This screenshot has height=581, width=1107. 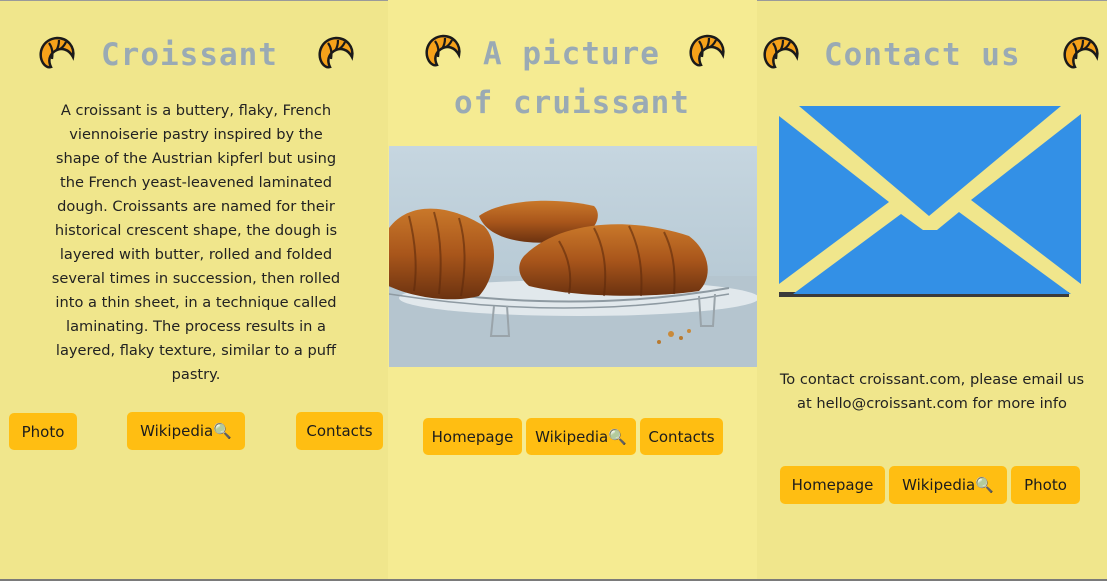 What do you see at coordinates (572, 103) in the screenshot?
I see `page-title-line2: of cruissant` at bounding box center [572, 103].